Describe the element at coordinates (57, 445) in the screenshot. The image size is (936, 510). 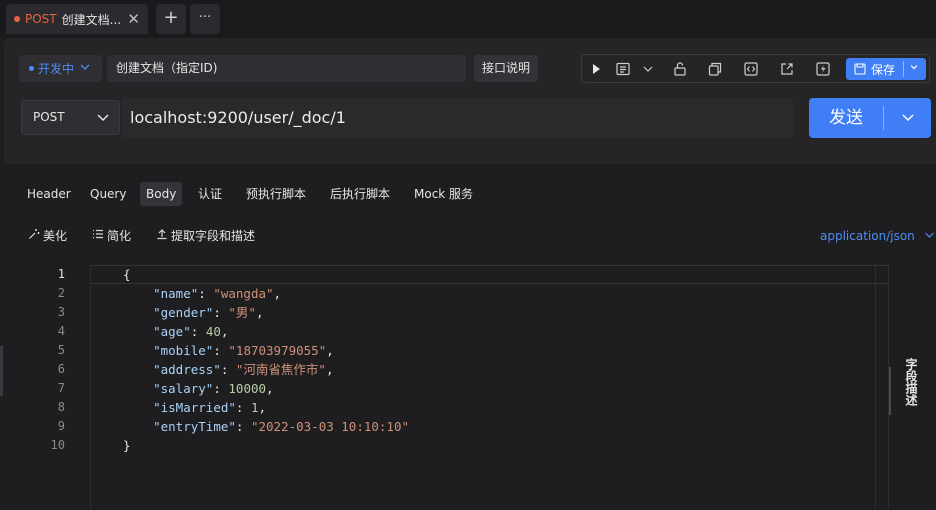
I see `line-number: 10` at that location.